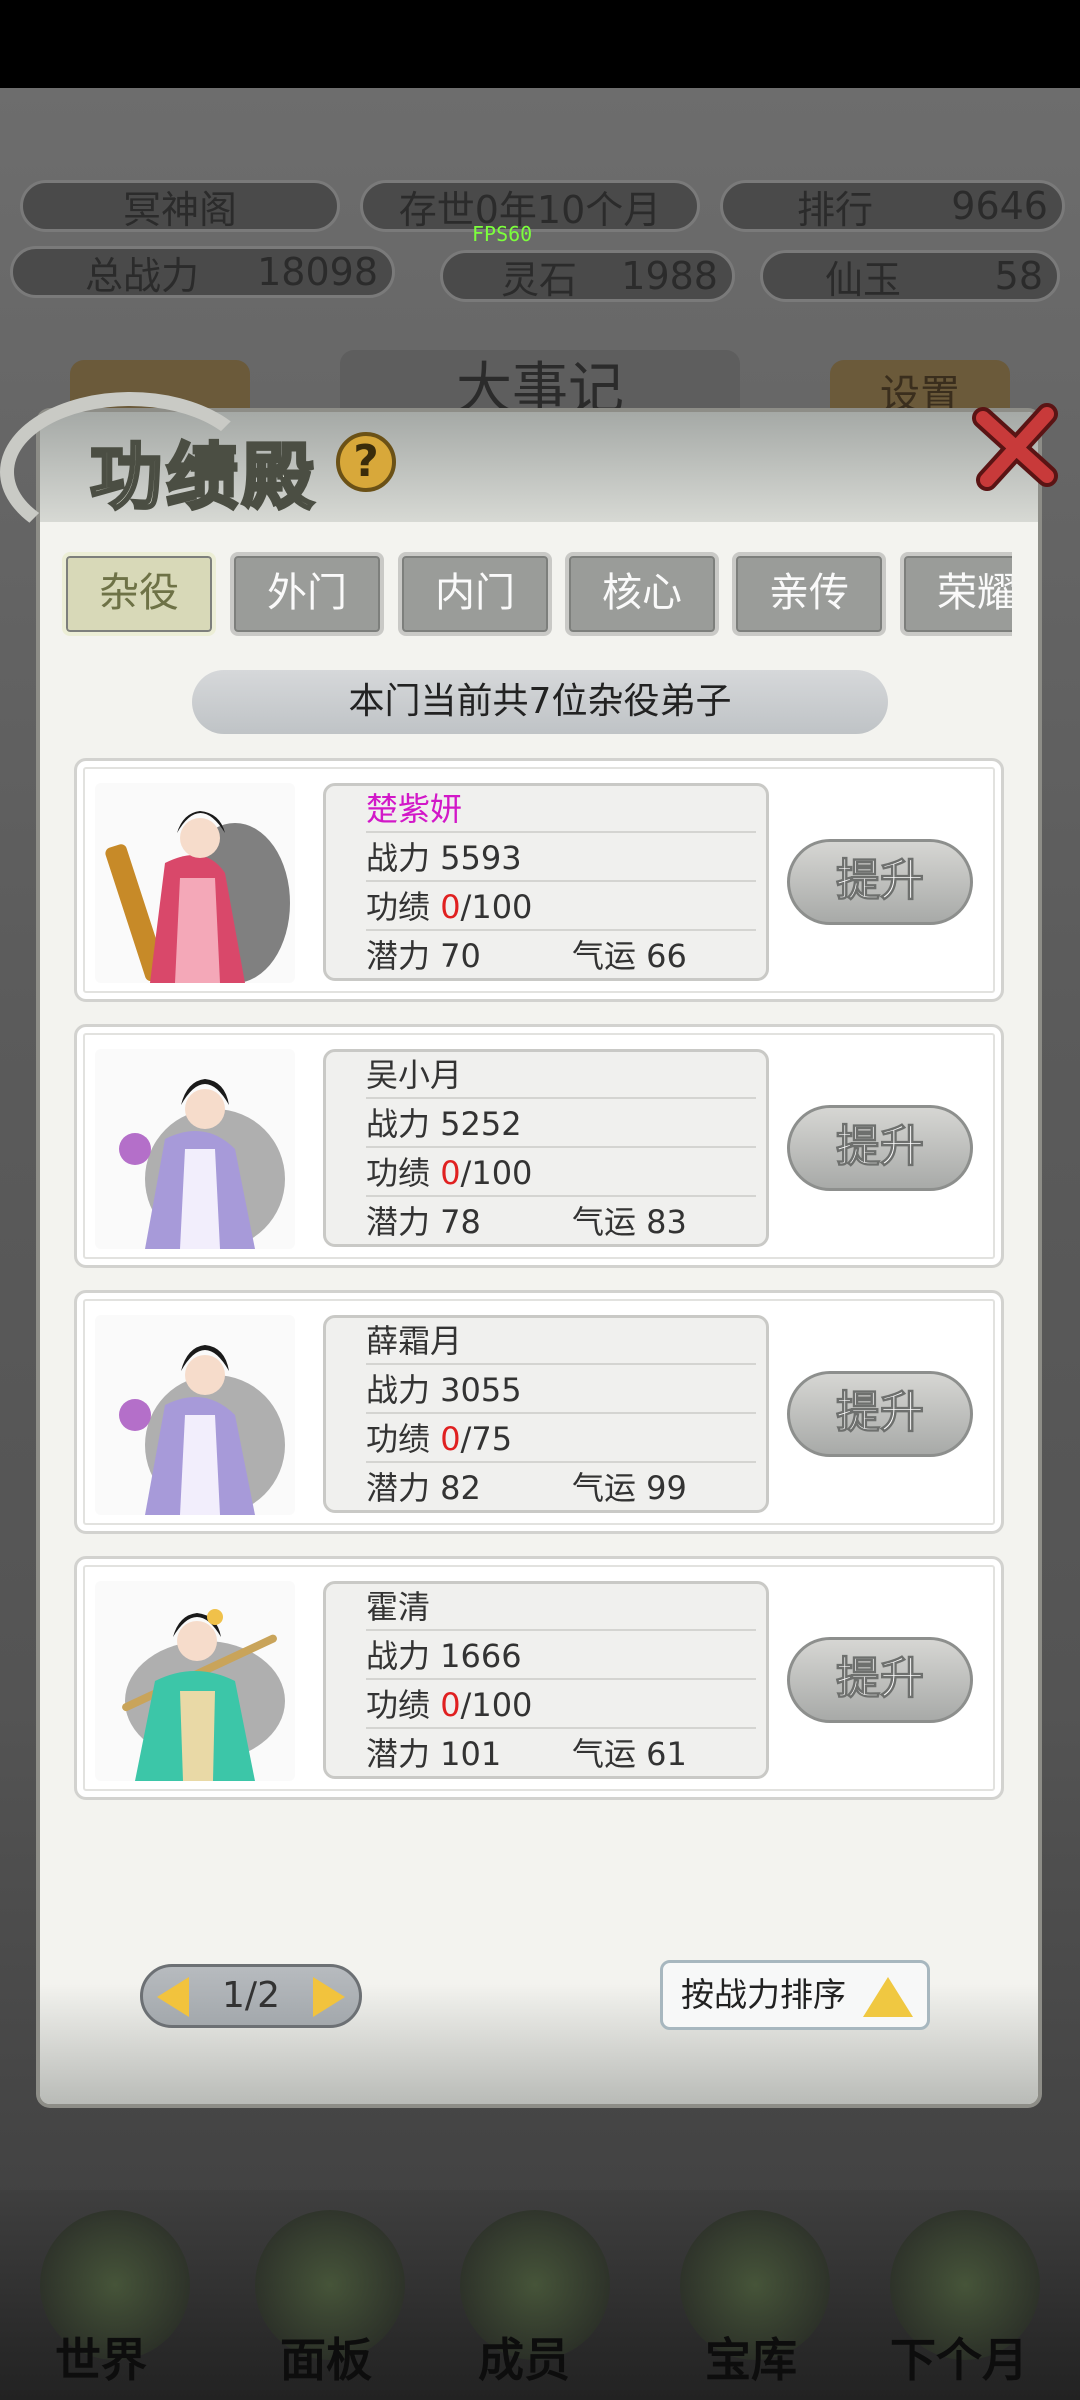  I want to click on sect-name: 冥神阁, so click(179, 209).